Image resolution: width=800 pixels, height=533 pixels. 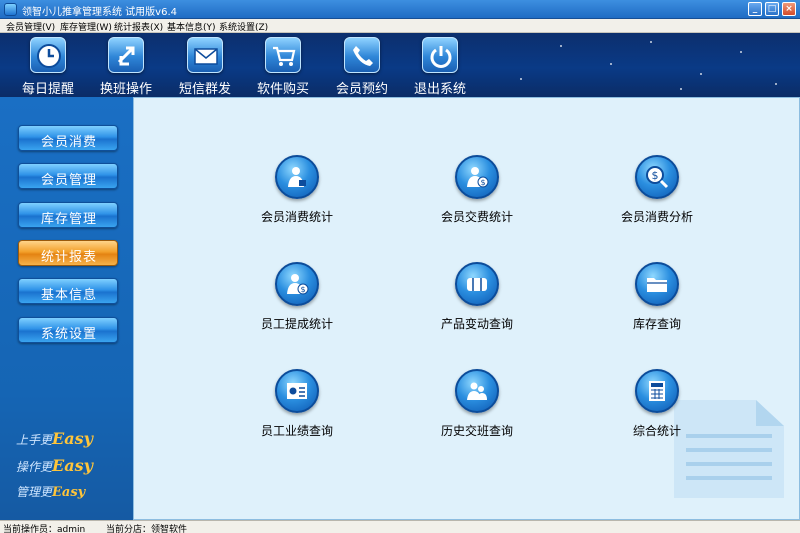 I want to click on func-shift-history-query: 历史交班查询, so click(x=477, y=409).